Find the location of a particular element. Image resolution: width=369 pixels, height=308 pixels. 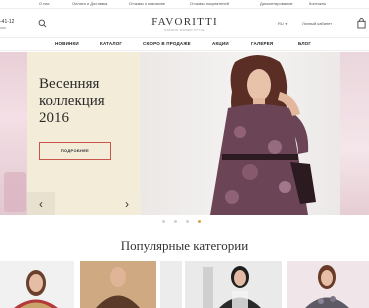

nav-item-promotions: АКЦИИ is located at coordinates (220, 44).